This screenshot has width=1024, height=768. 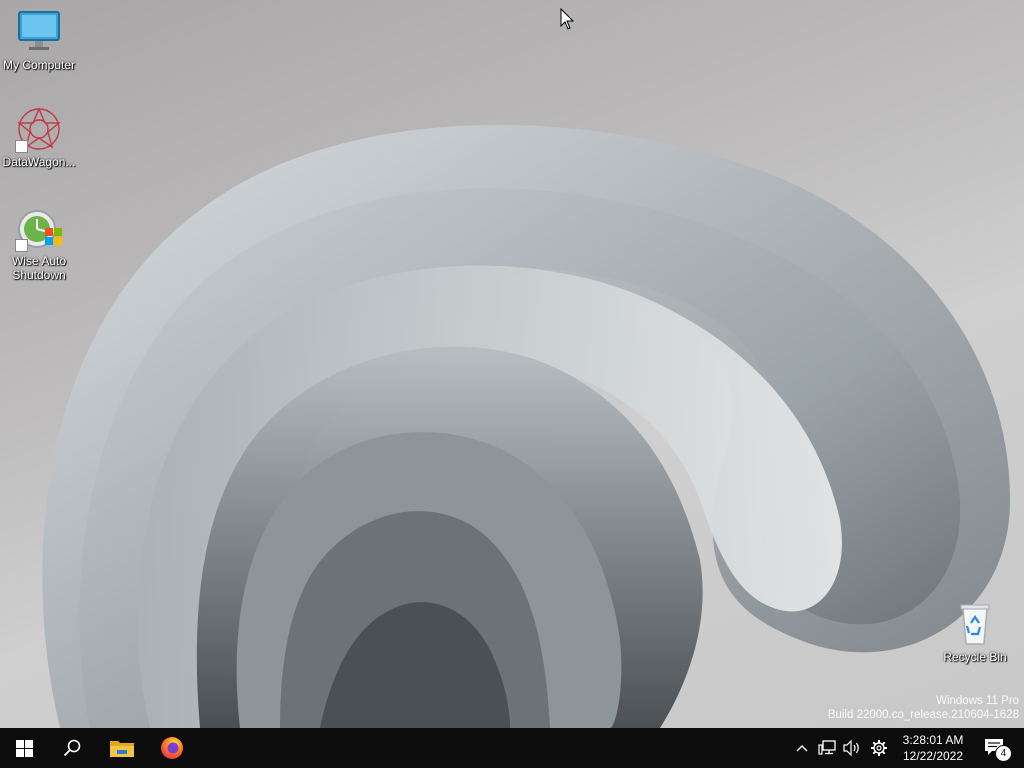 What do you see at coordinates (512, 748) in the screenshot?
I see `taskbar: 3:28:01 AM 12/22/2022 4` at bounding box center [512, 748].